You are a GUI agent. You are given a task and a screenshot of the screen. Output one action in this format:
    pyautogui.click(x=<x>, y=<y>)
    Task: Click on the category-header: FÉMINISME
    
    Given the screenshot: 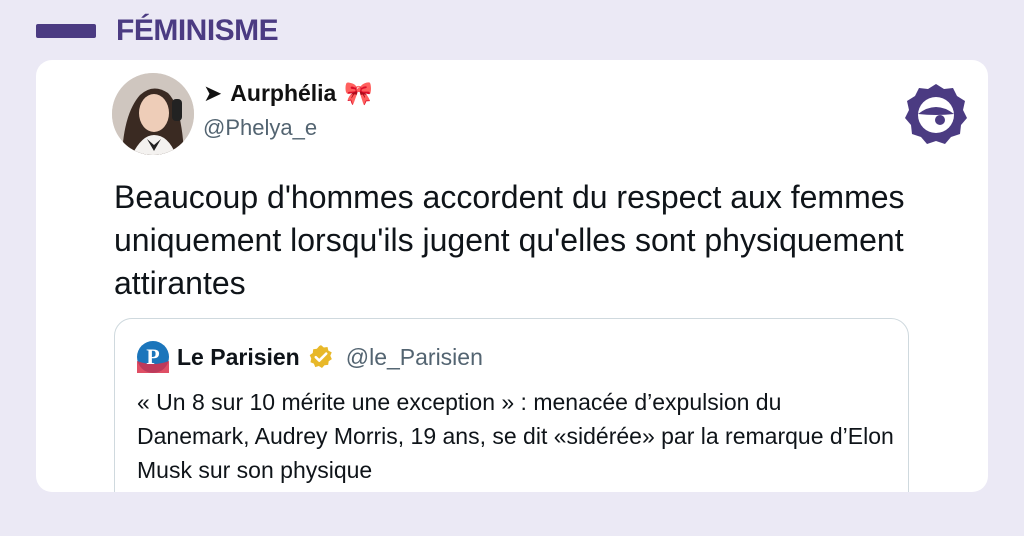 What is the action you would take?
    pyautogui.click(x=157, y=31)
    